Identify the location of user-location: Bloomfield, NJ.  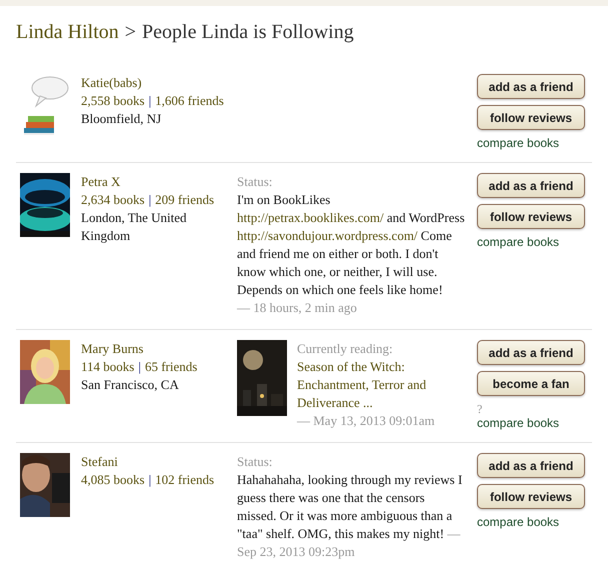
(121, 119).